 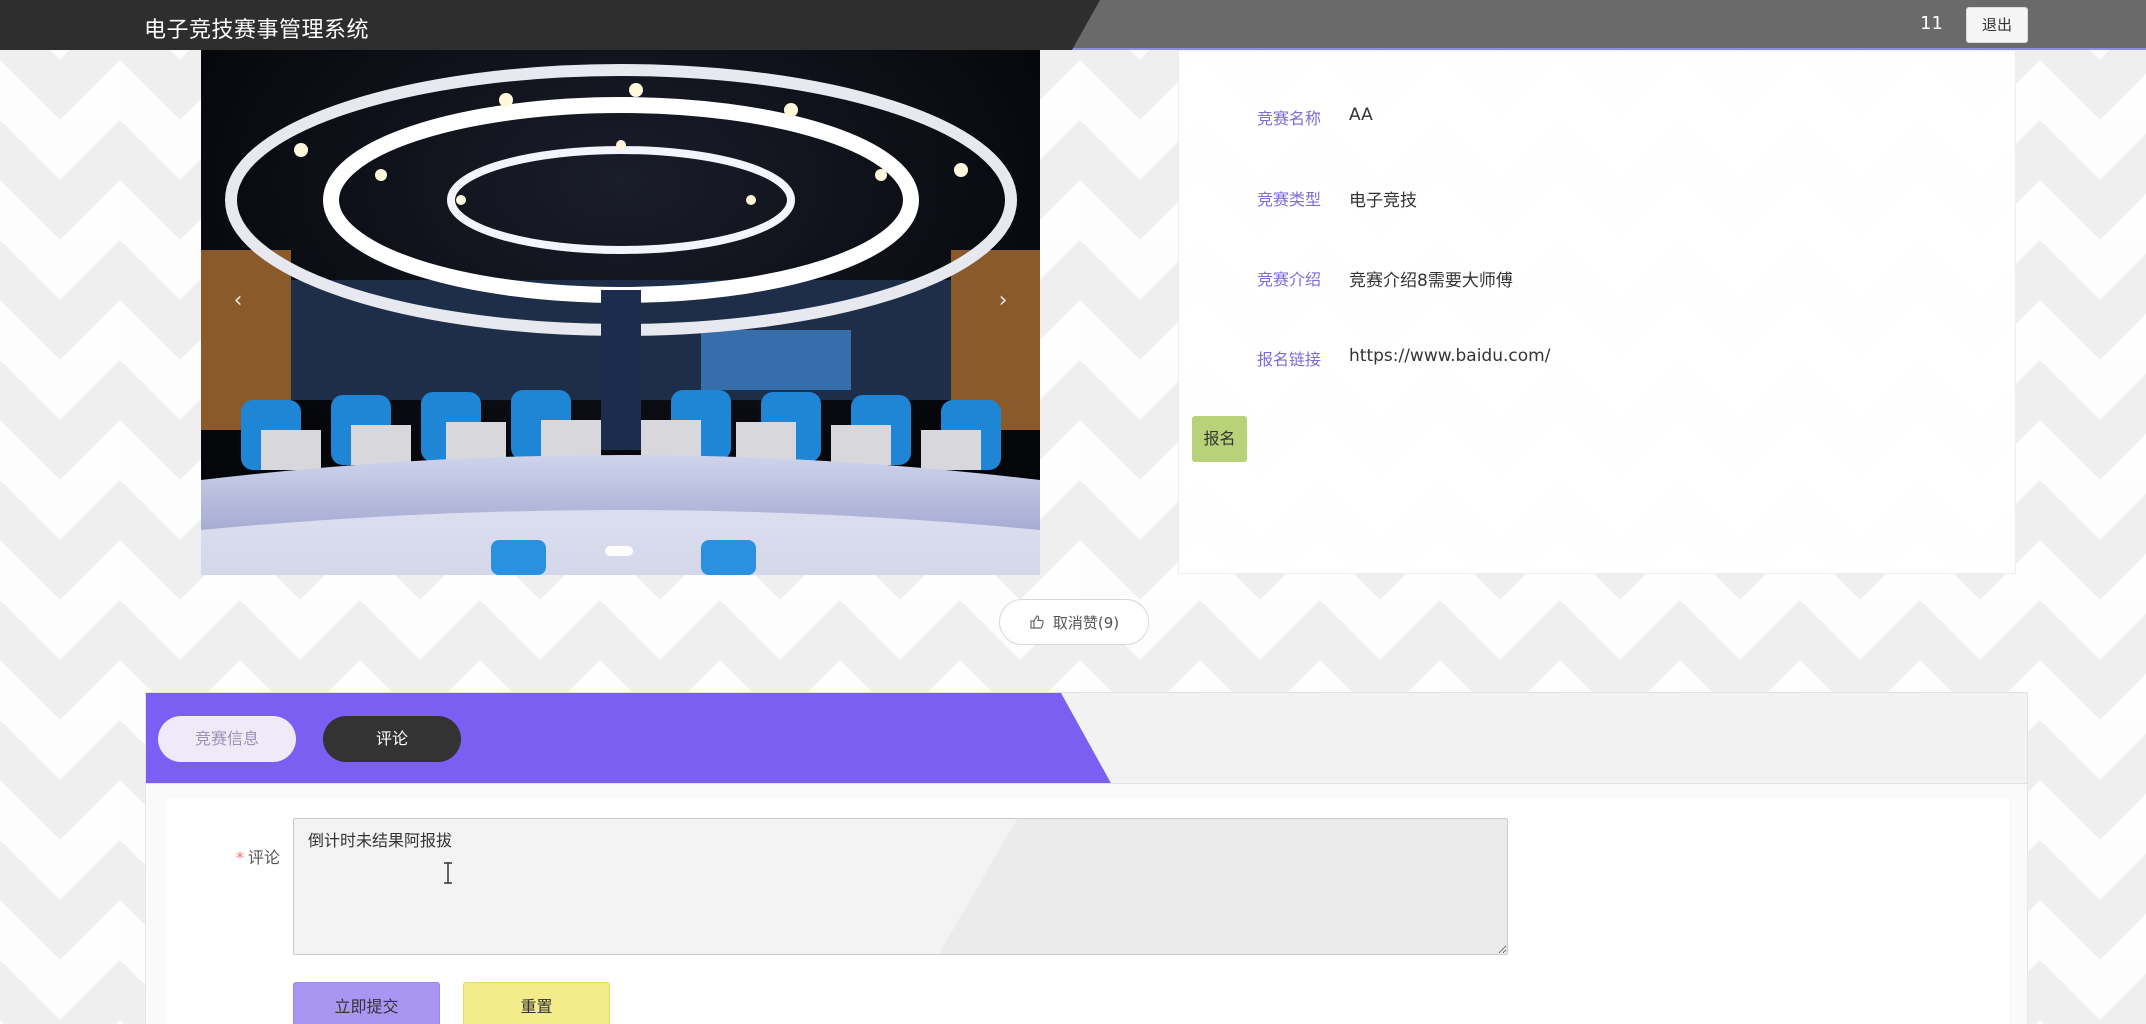 I want to click on unlike-button: 取消赞(9), so click(x=1074, y=622).